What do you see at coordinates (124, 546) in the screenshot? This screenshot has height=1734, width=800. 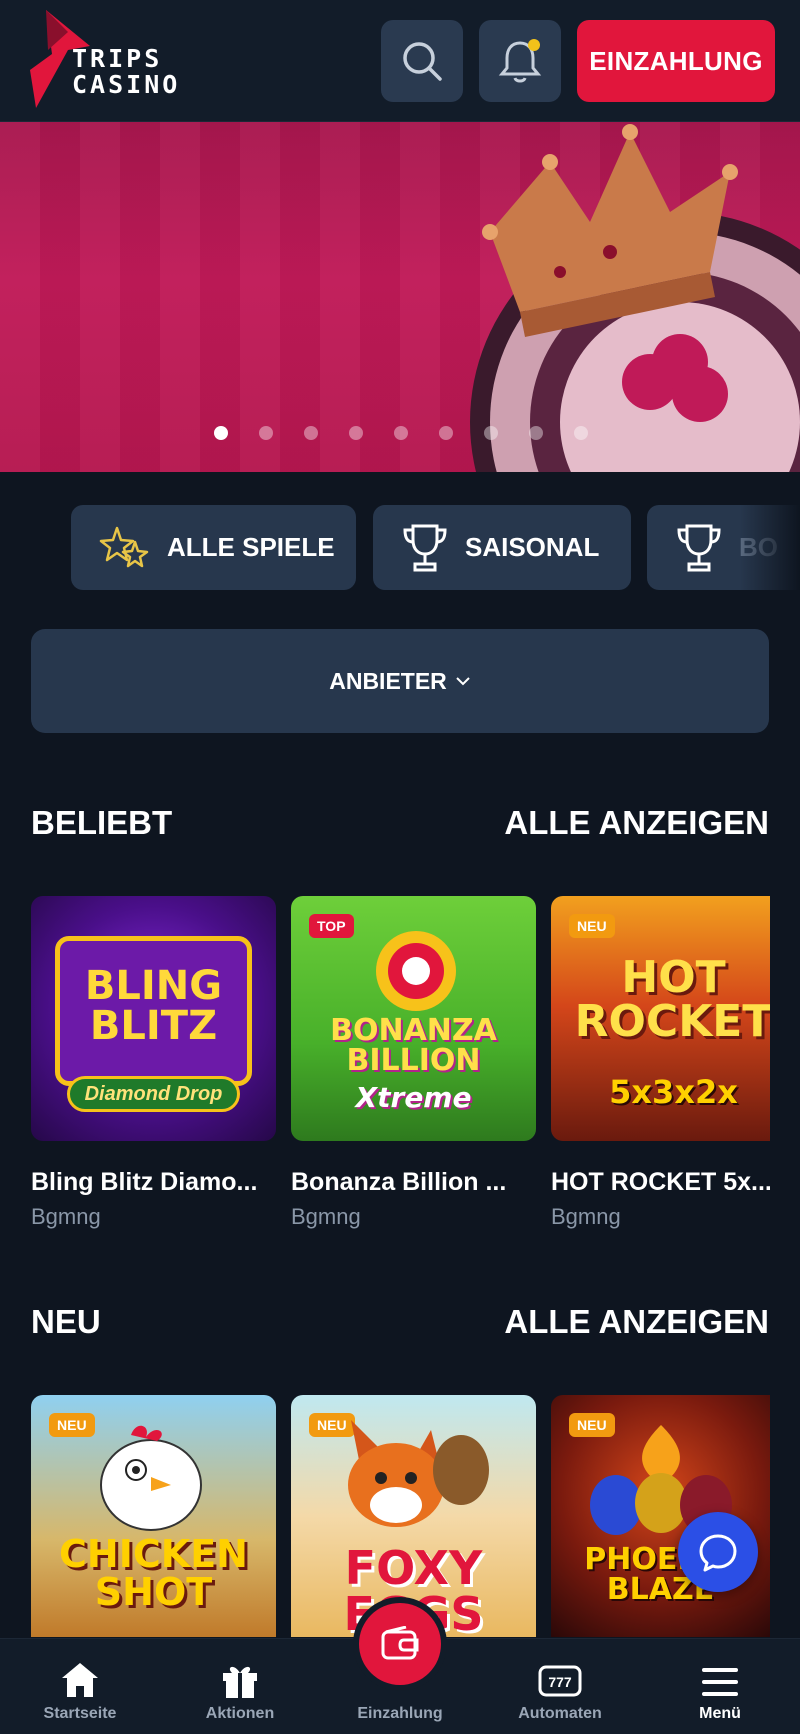 I see `stars-icon` at bounding box center [124, 546].